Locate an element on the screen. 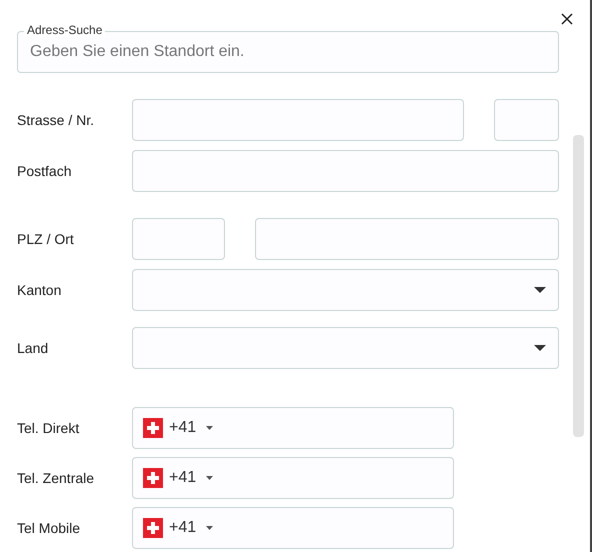 The height and width of the screenshot is (552, 592). field-label: Postfach is located at coordinates (44, 171).